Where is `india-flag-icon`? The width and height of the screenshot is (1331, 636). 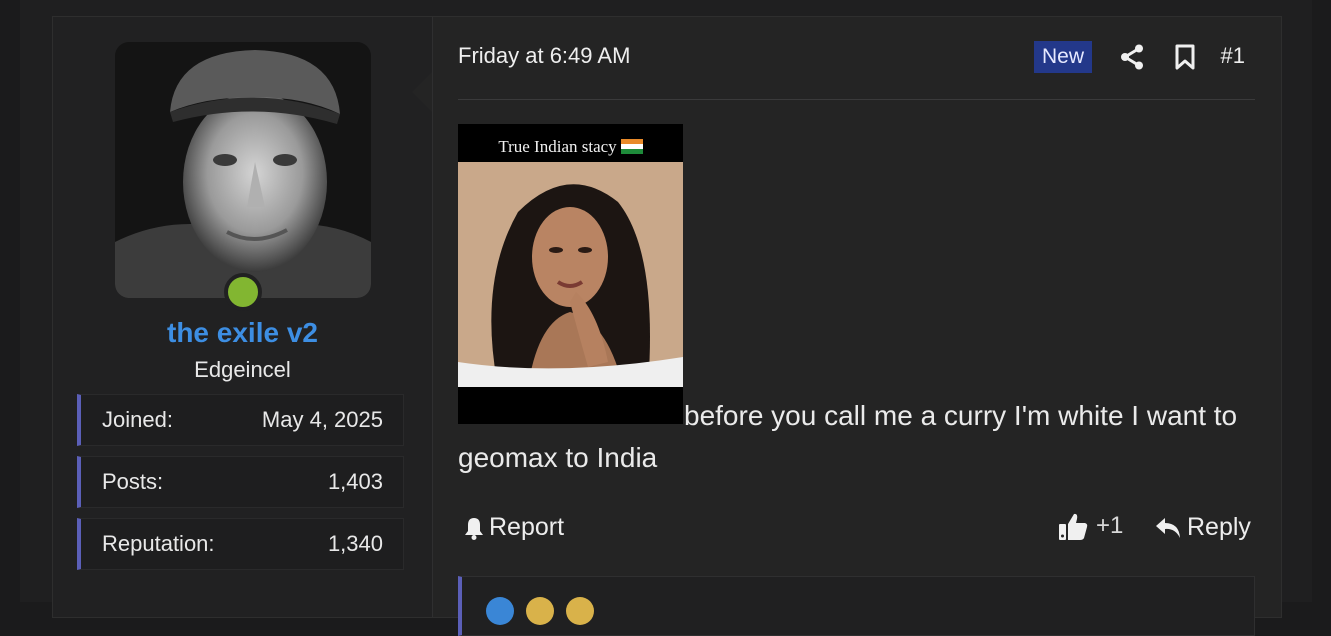 india-flag-icon is located at coordinates (631, 146).